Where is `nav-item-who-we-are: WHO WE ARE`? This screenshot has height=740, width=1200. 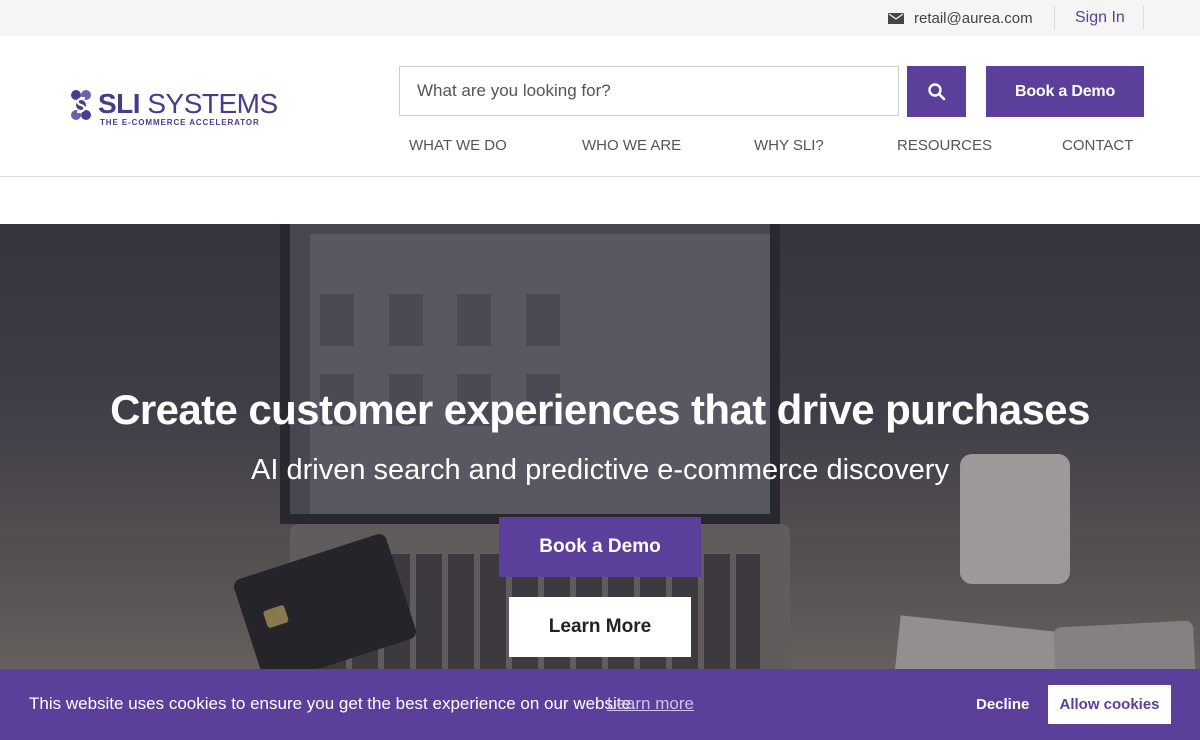
nav-item-who-we-are: WHO WE ARE is located at coordinates (631, 145).